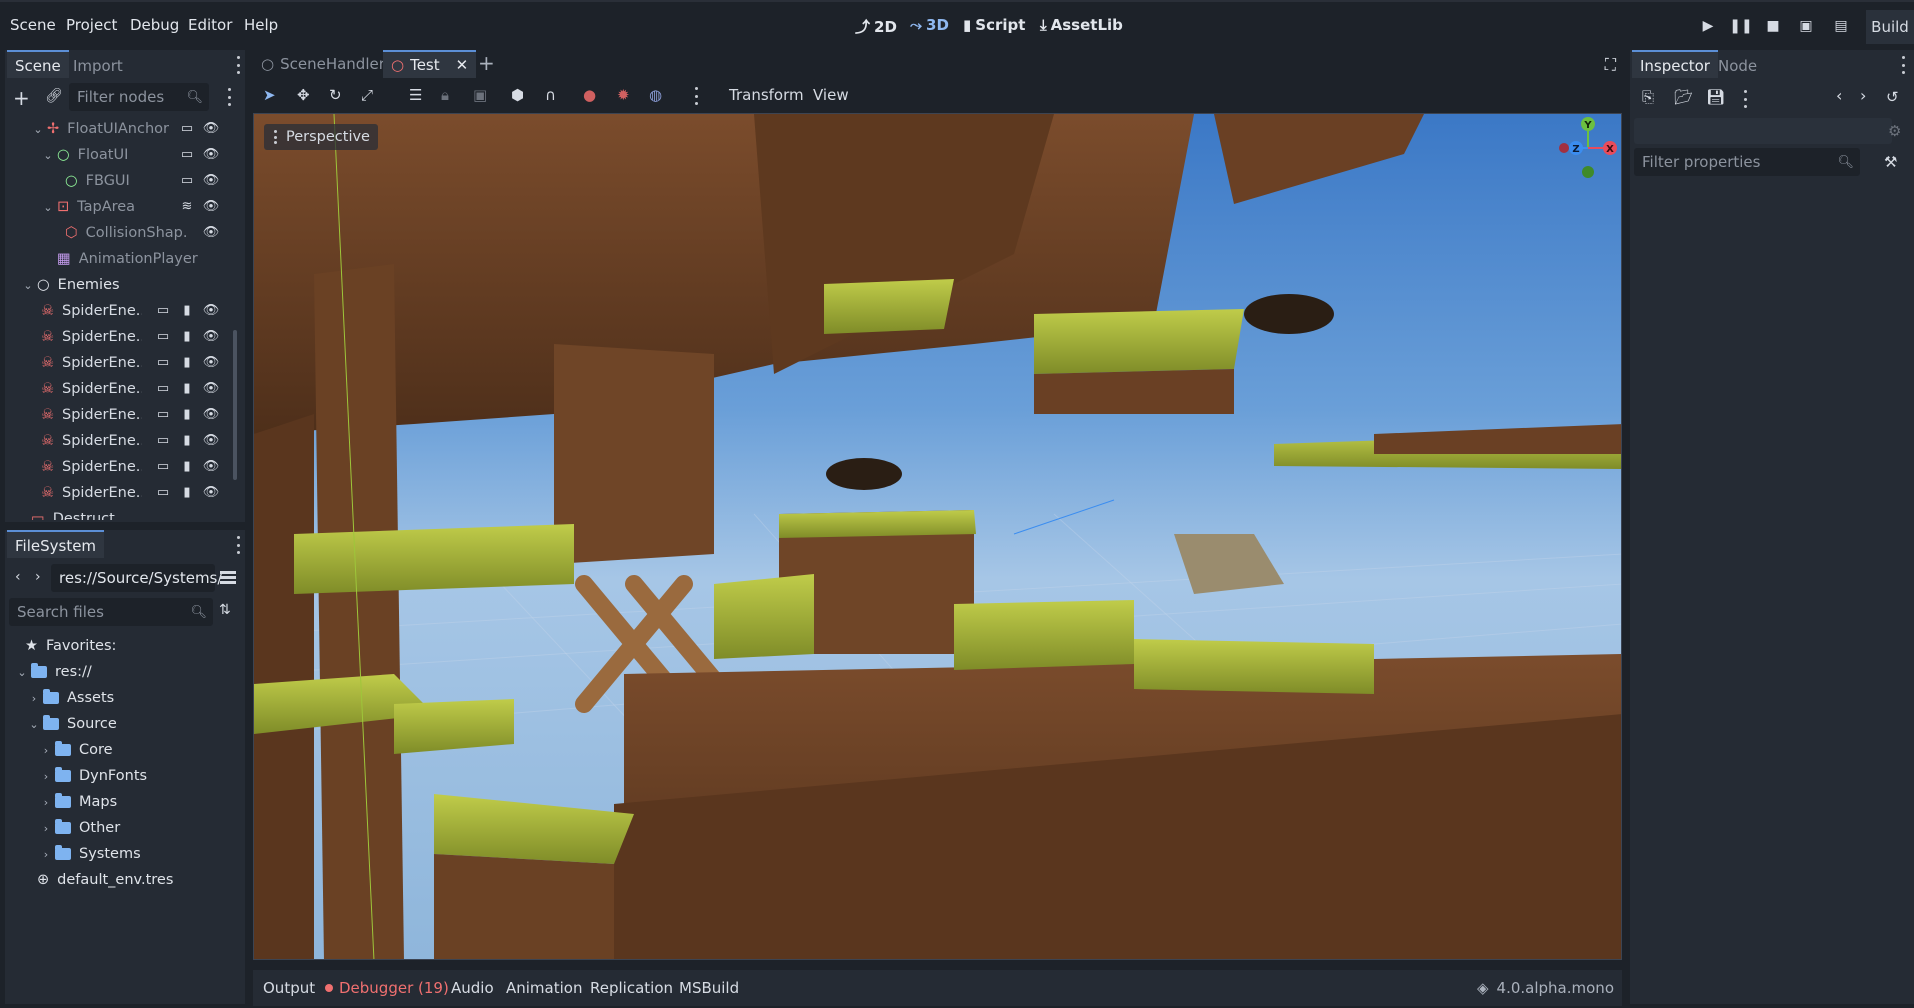  What do you see at coordinates (269, 95) in the screenshot?
I see `select-tool-icon: ➤` at bounding box center [269, 95].